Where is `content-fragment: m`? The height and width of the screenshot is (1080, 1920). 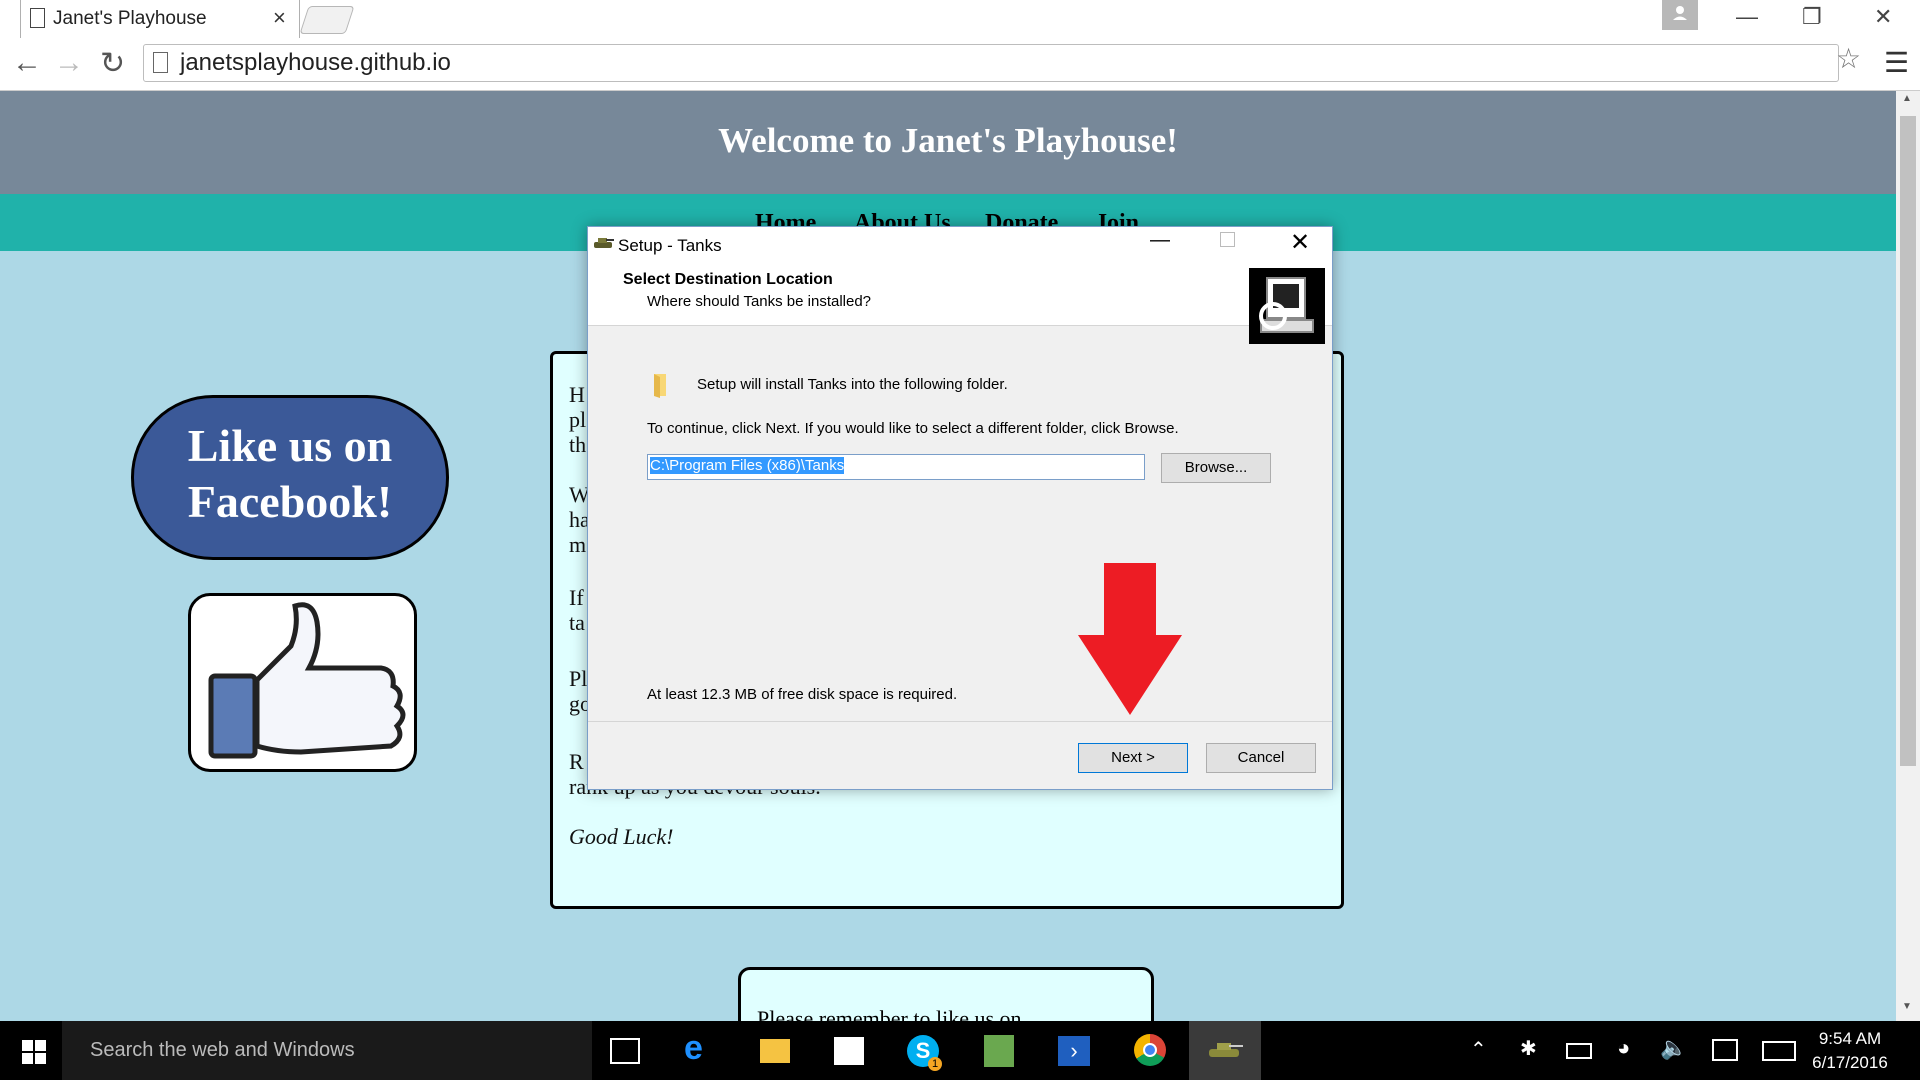
content-fragment: m is located at coordinates (578, 544).